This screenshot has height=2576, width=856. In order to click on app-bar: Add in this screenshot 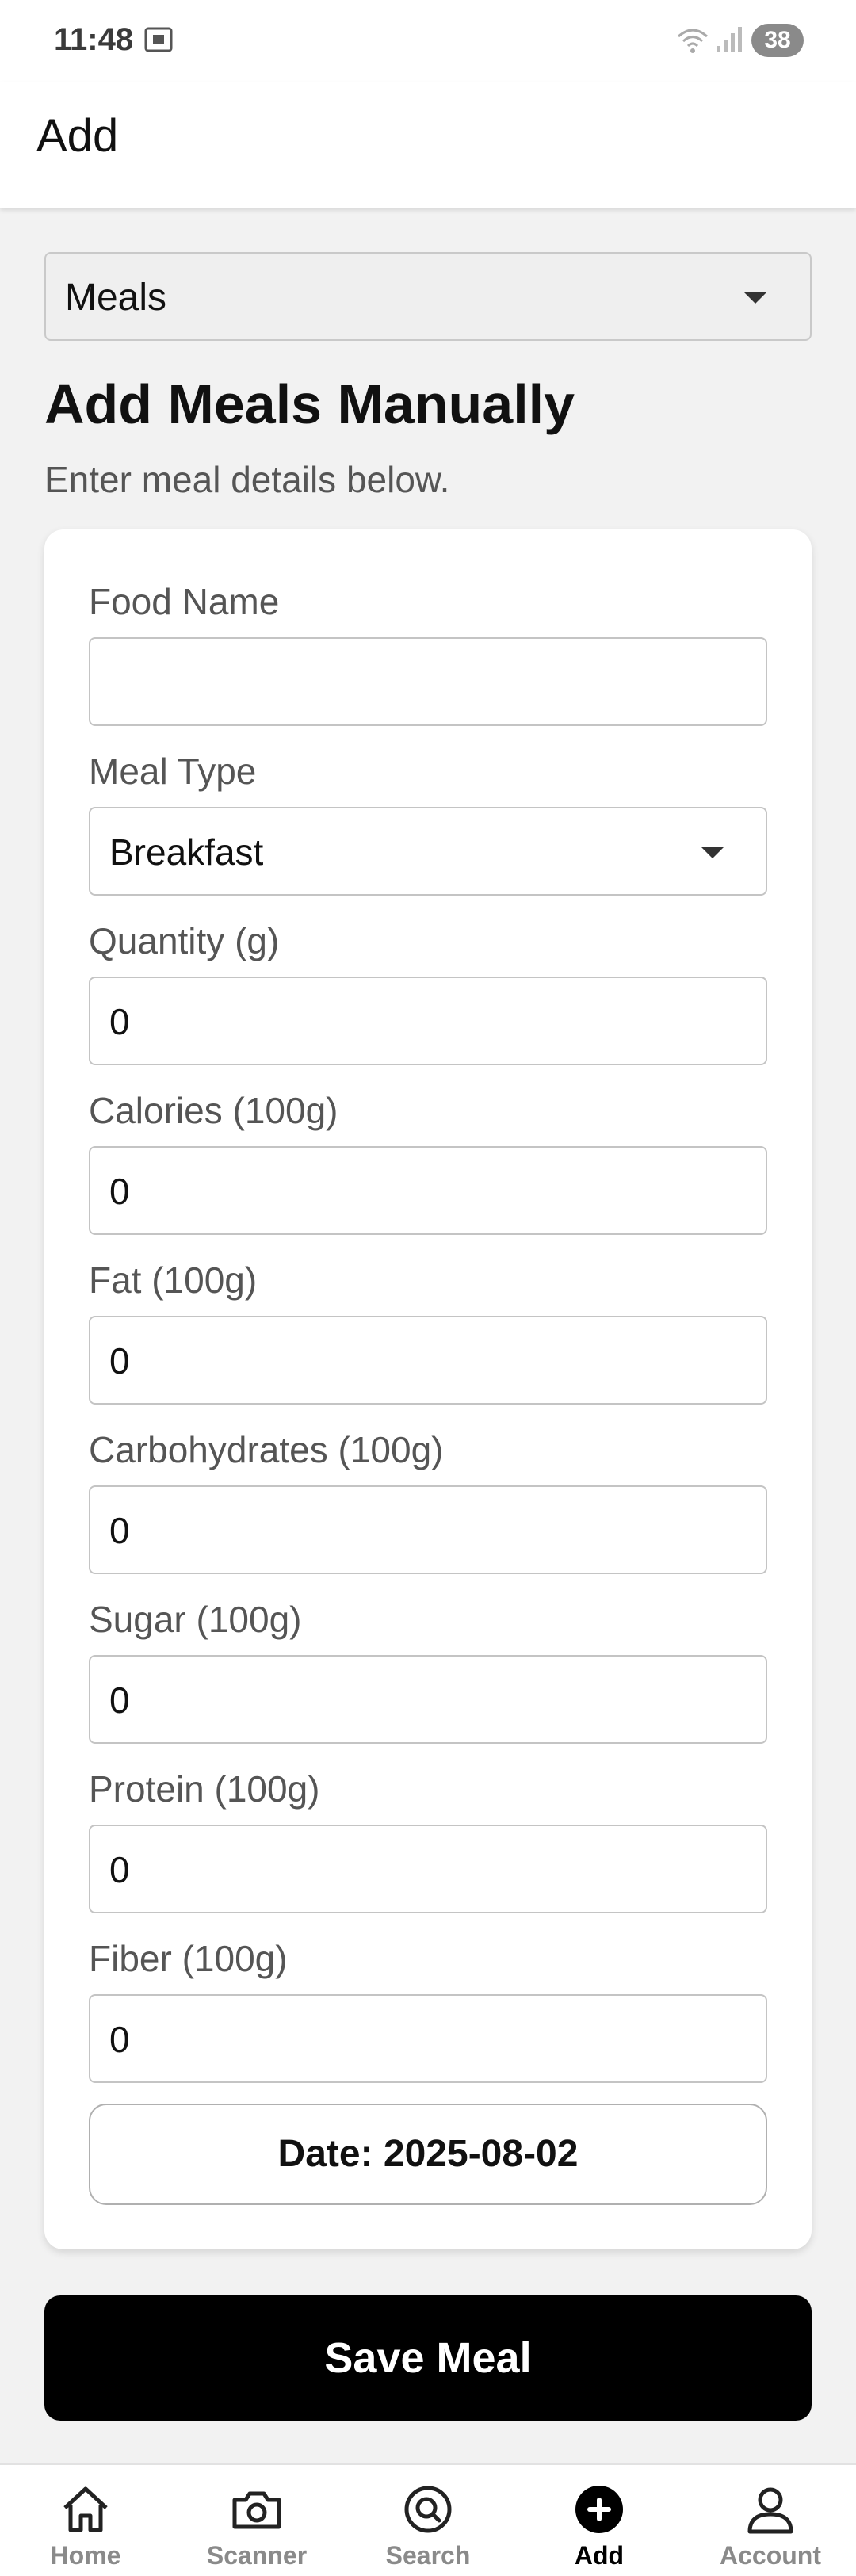, I will do `click(428, 145)`.